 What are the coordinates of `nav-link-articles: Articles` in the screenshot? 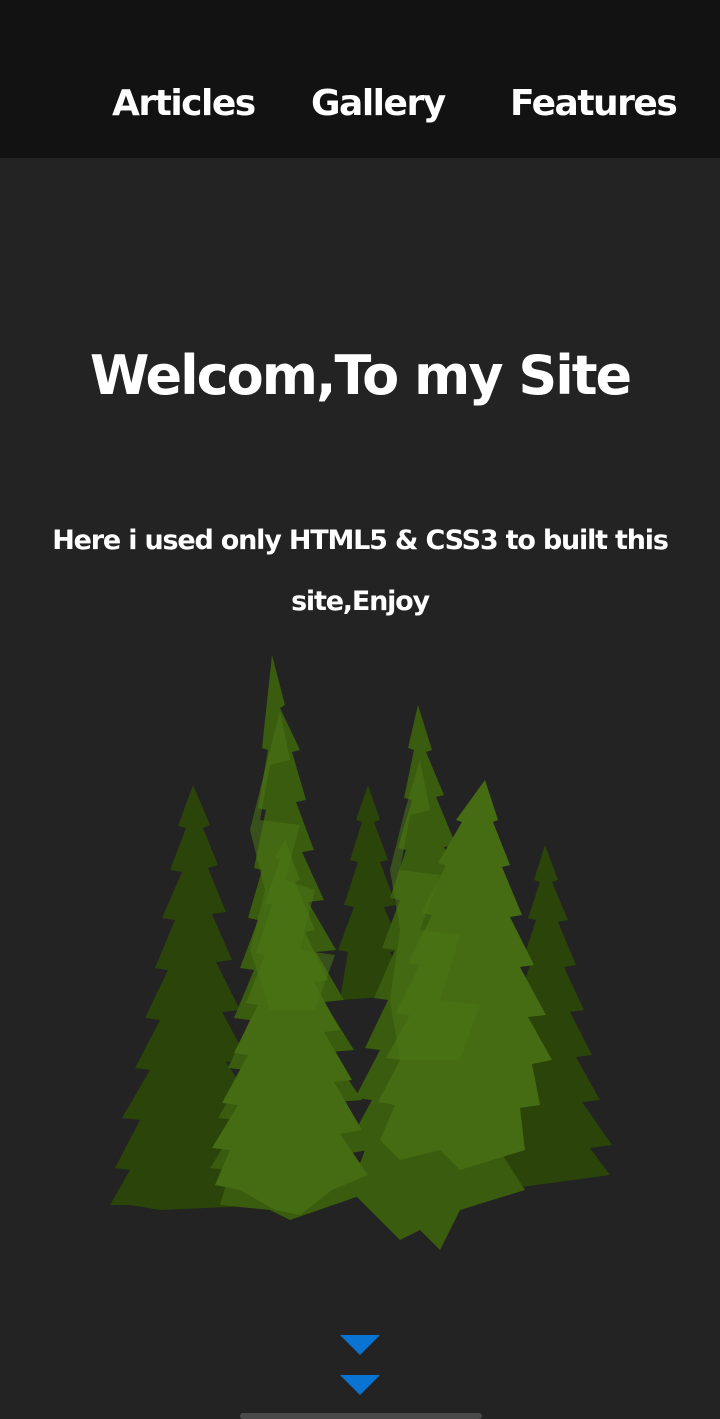 It's located at (184, 104).